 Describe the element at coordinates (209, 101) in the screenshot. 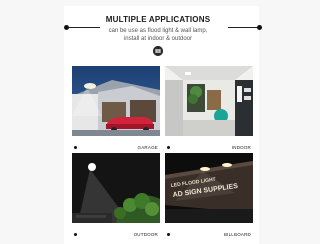

I see `indoor-image` at that location.